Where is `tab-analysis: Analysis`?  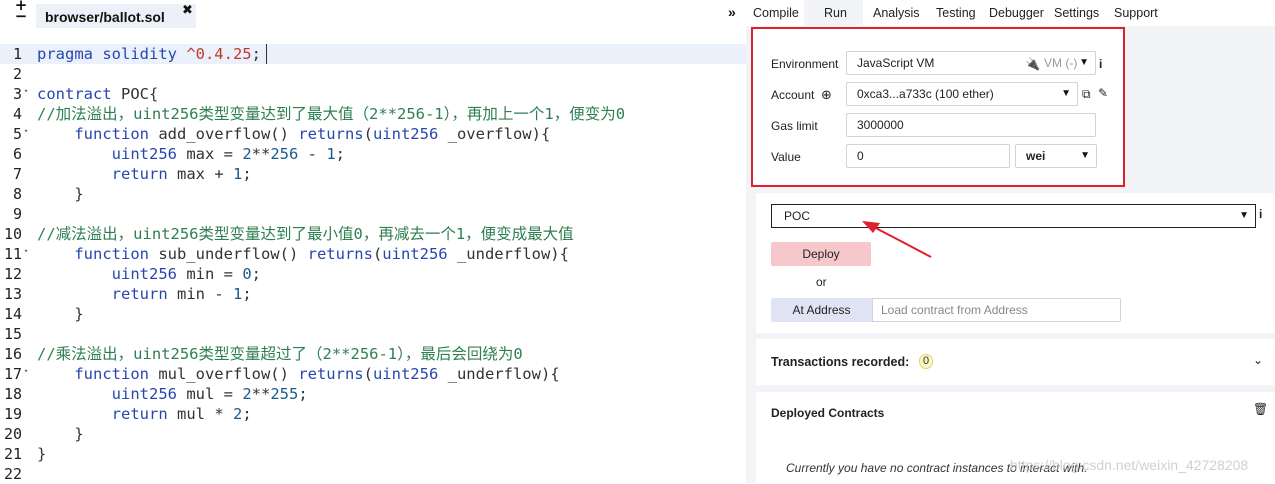
tab-analysis: Analysis is located at coordinates (896, 13).